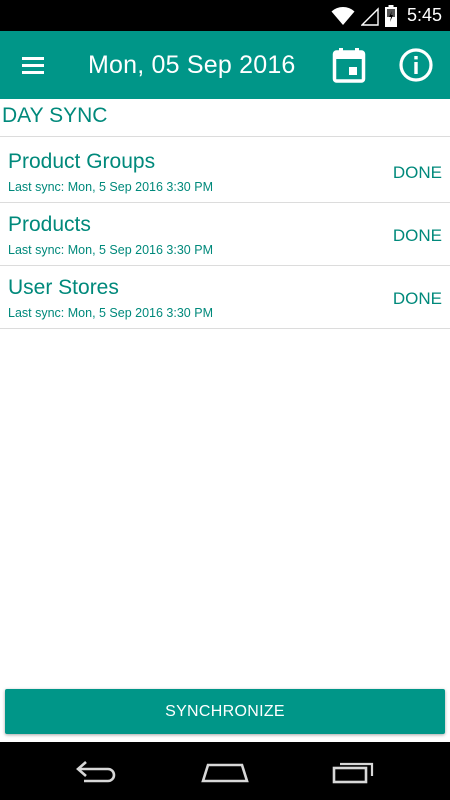 This screenshot has width=450, height=800. I want to click on sync-item-title: Product Groups, so click(82, 161).